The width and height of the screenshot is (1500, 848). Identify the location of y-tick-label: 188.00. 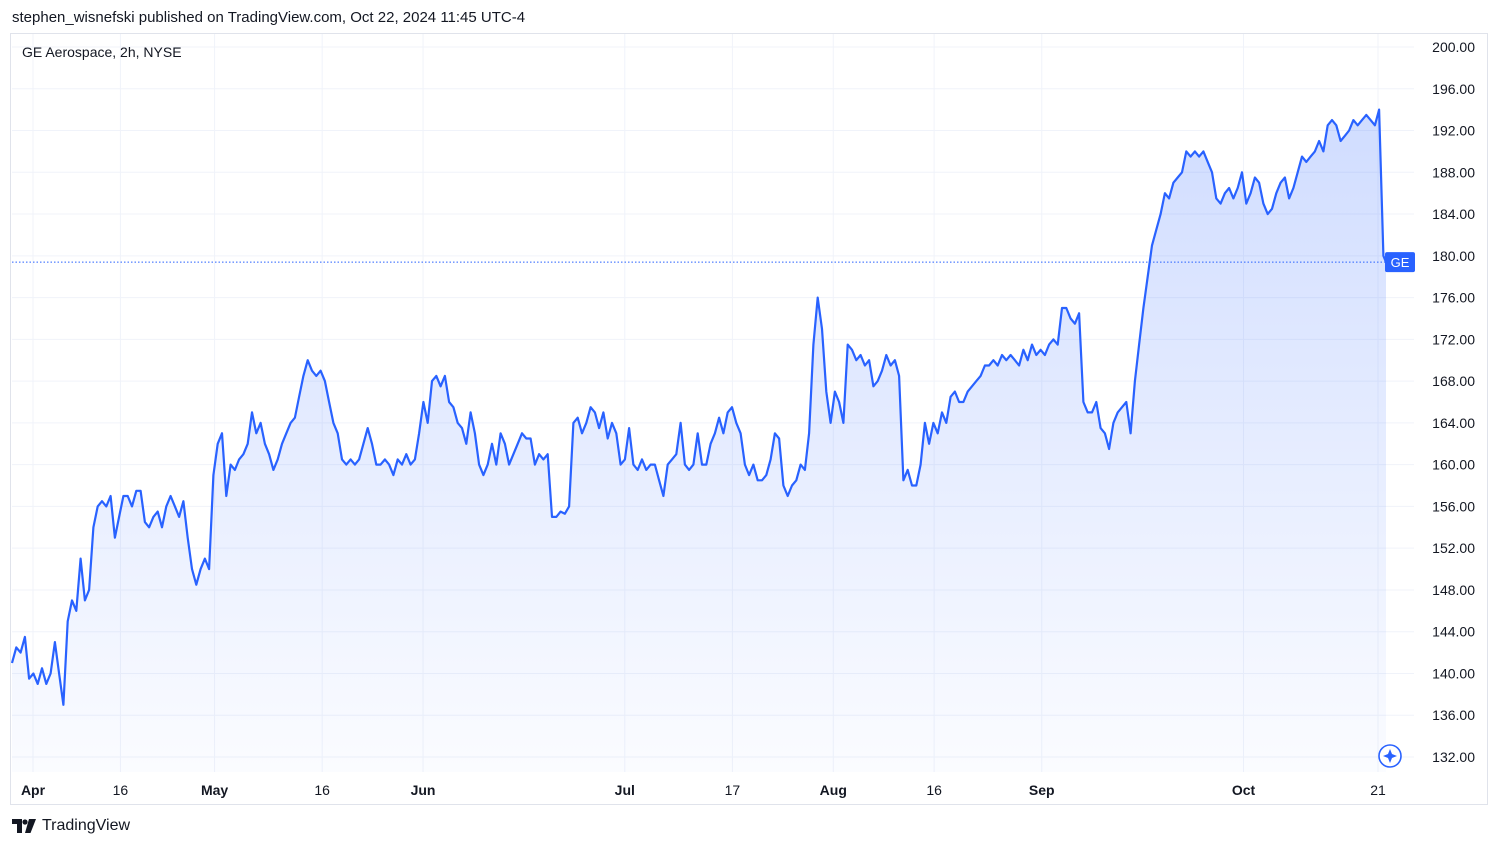
(1453, 172).